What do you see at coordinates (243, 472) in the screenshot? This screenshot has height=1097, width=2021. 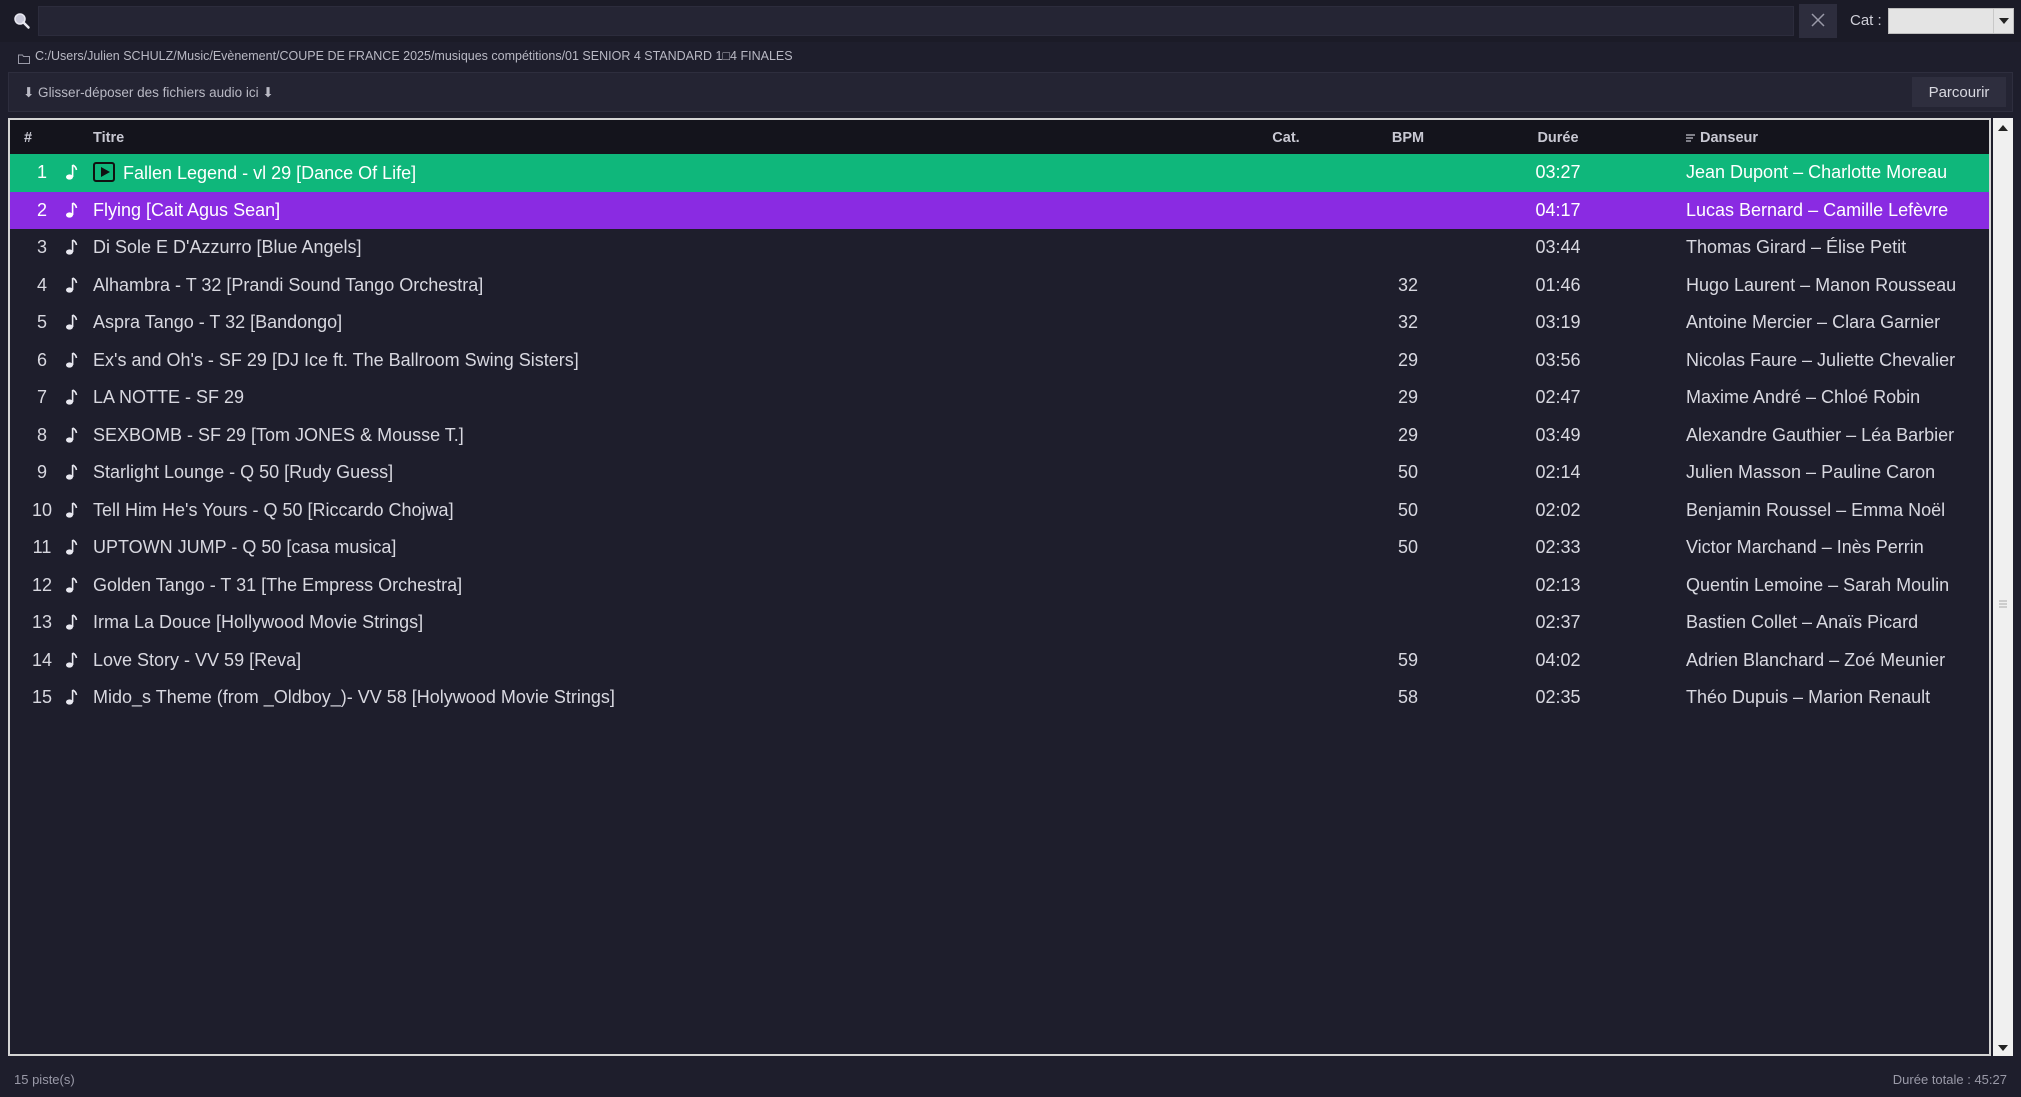 I see `row-title: Starlight Lounge - Q 50 [Rudy Guess]` at bounding box center [243, 472].